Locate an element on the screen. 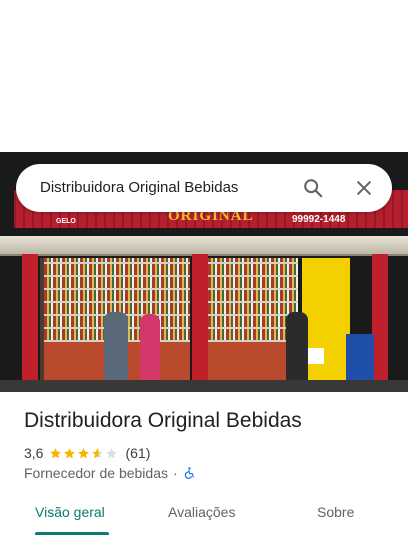  tab-overview: Visão geral is located at coordinates (70, 512).